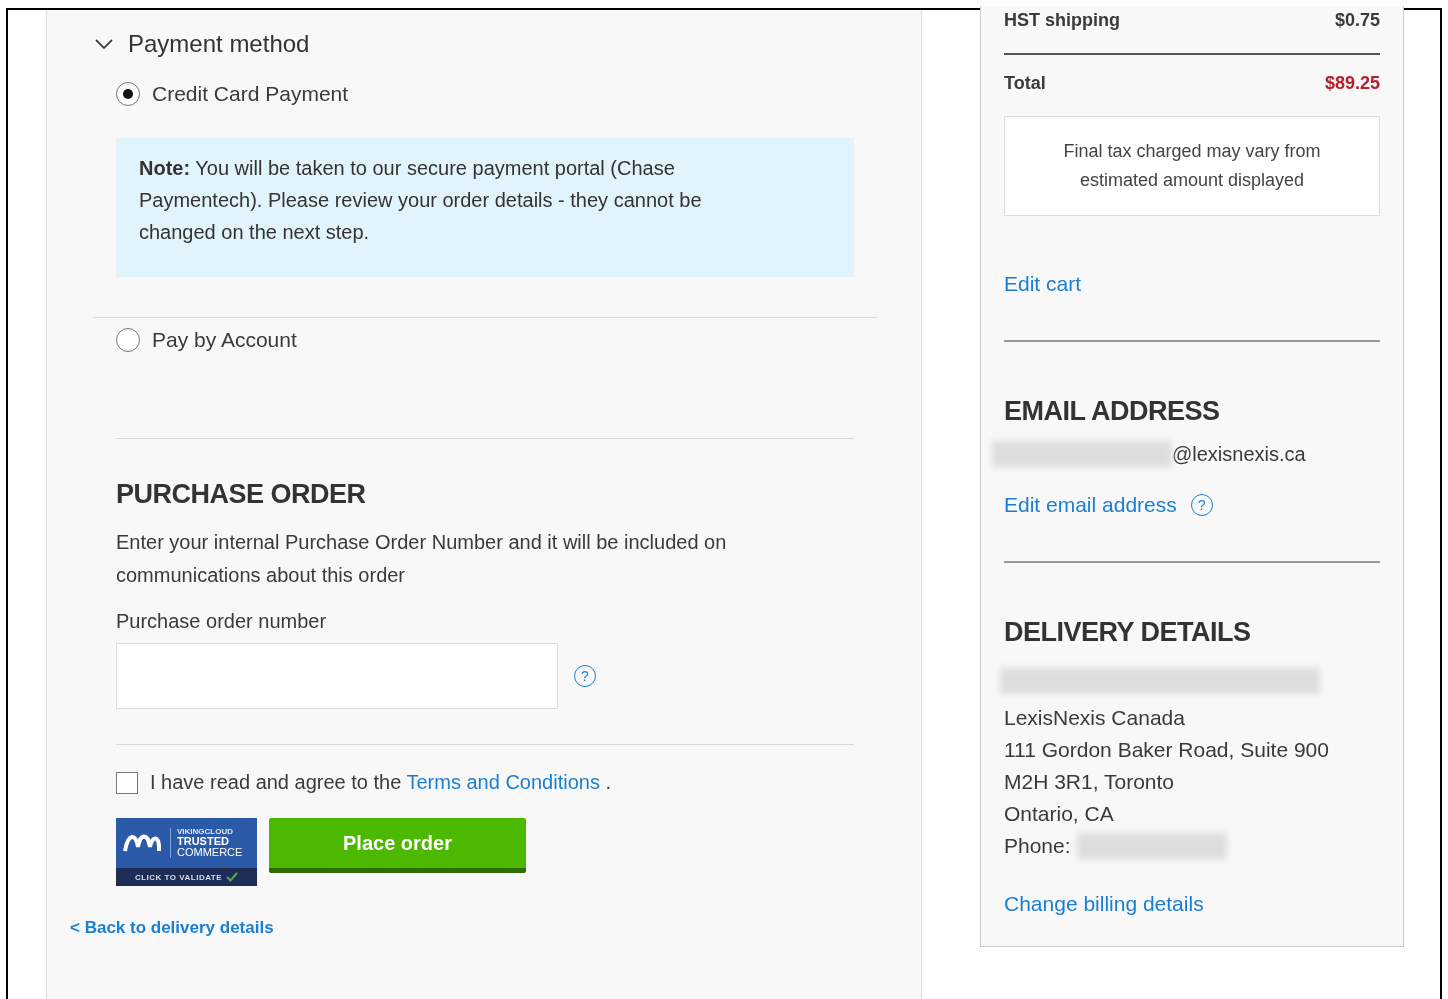 The width and height of the screenshot is (1448, 999). I want to click on section-heading: EMAIL ADDRESS, so click(1112, 411).